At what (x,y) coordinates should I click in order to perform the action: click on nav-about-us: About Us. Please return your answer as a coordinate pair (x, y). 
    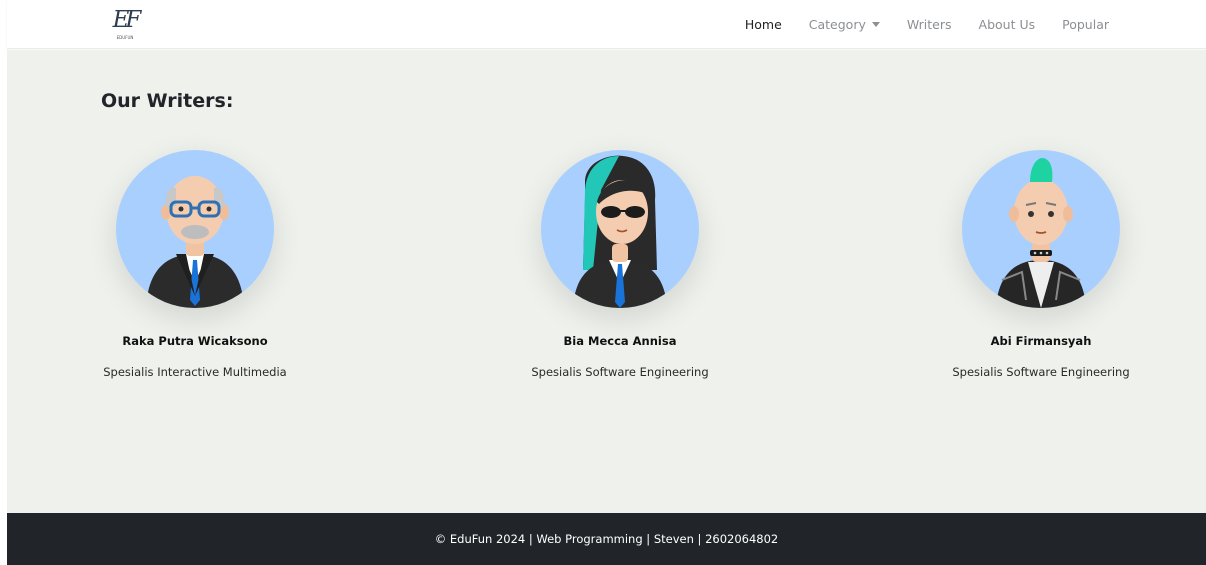
    Looking at the image, I should click on (1007, 24).